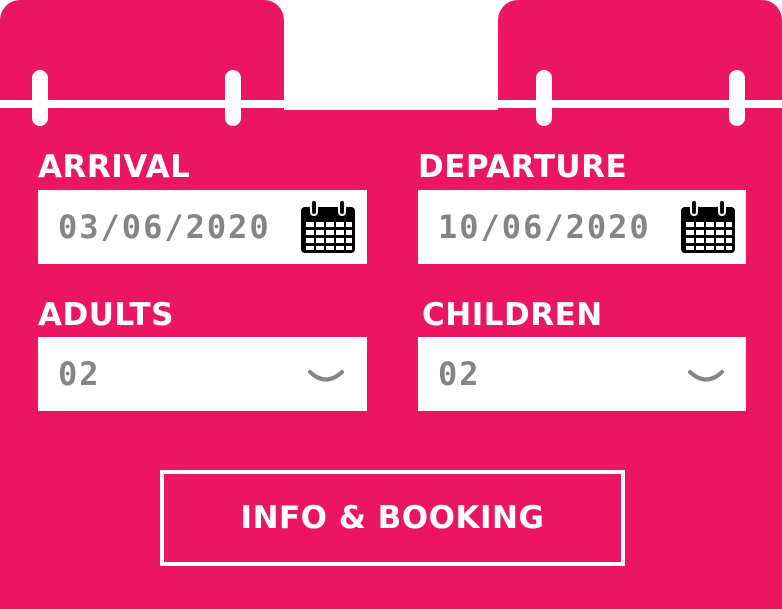 This screenshot has height=609, width=782. I want to click on adults-value: 02, so click(79, 374).